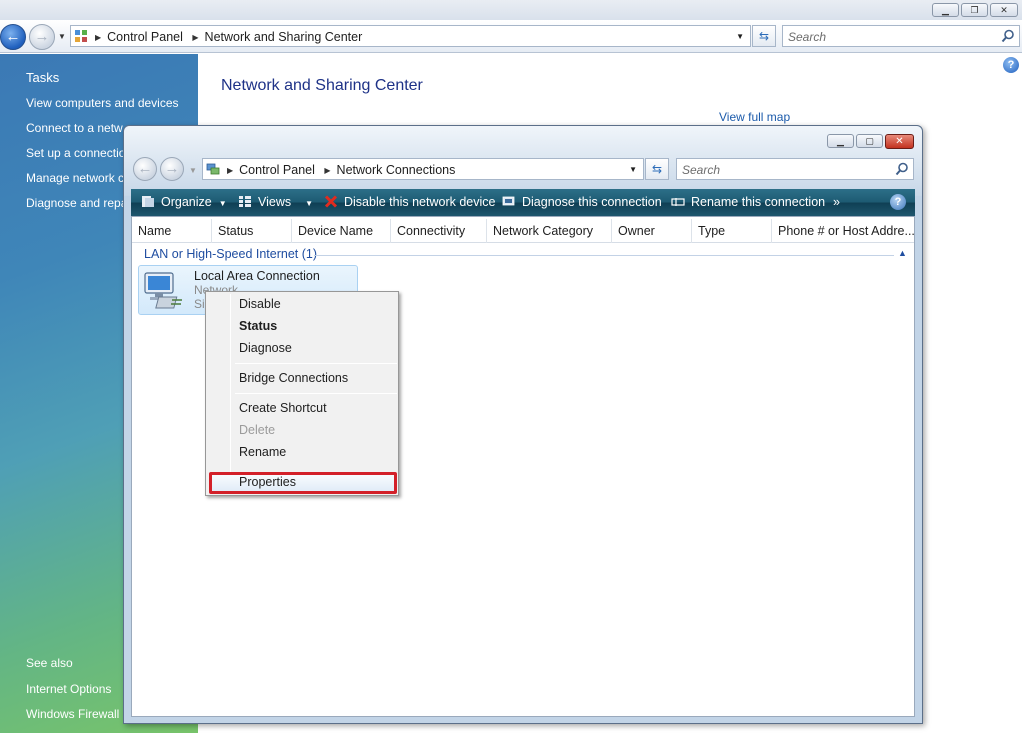 The height and width of the screenshot is (733, 1022). What do you see at coordinates (277, 170) in the screenshot?
I see `inner-breadcrumb-control-panel: Control Panel` at bounding box center [277, 170].